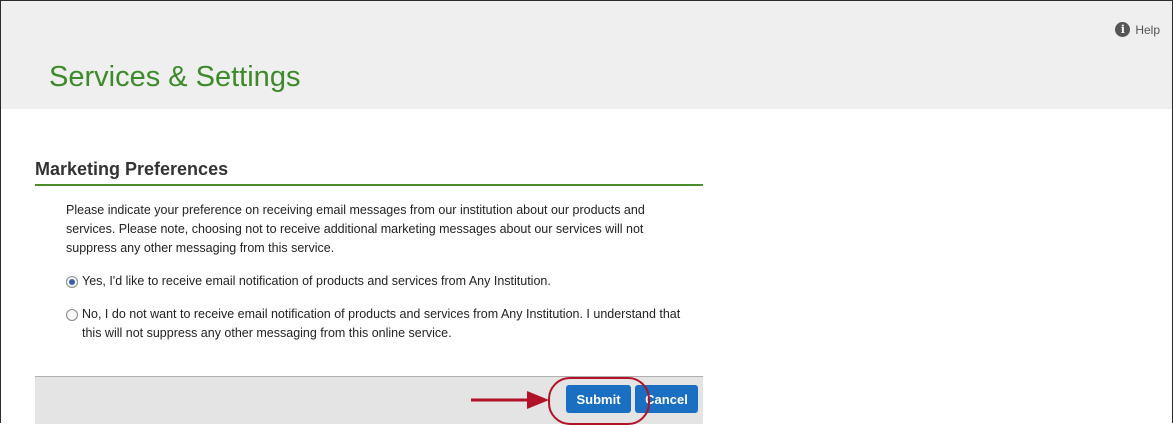  I want to click on section-title: Marketing Preferences, so click(369, 170).